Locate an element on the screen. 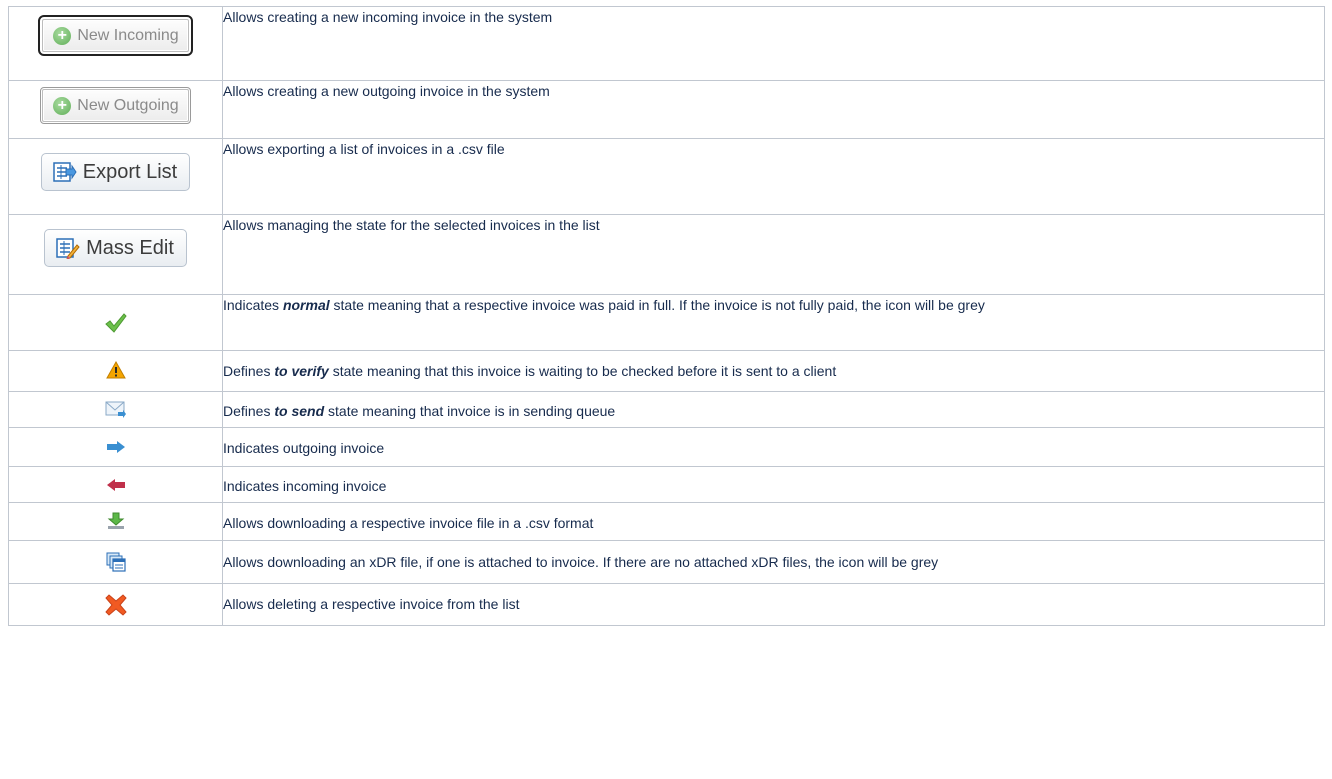  checkmark-icon is located at coordinates (115, 323).